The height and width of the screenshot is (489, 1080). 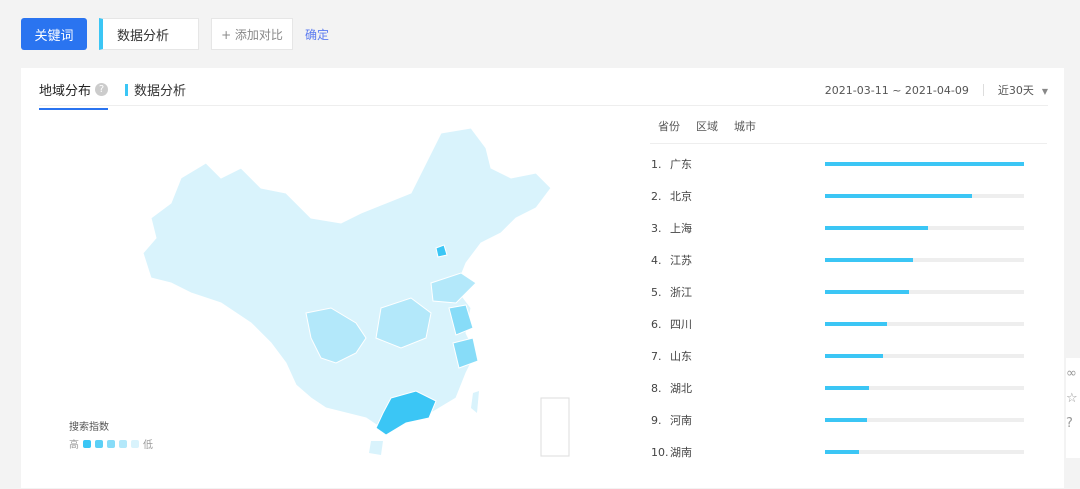 What do you see at coordinates (656, 388) in the screenshot?
I see `rank-number: 8.` at bounding box center [656, 388].